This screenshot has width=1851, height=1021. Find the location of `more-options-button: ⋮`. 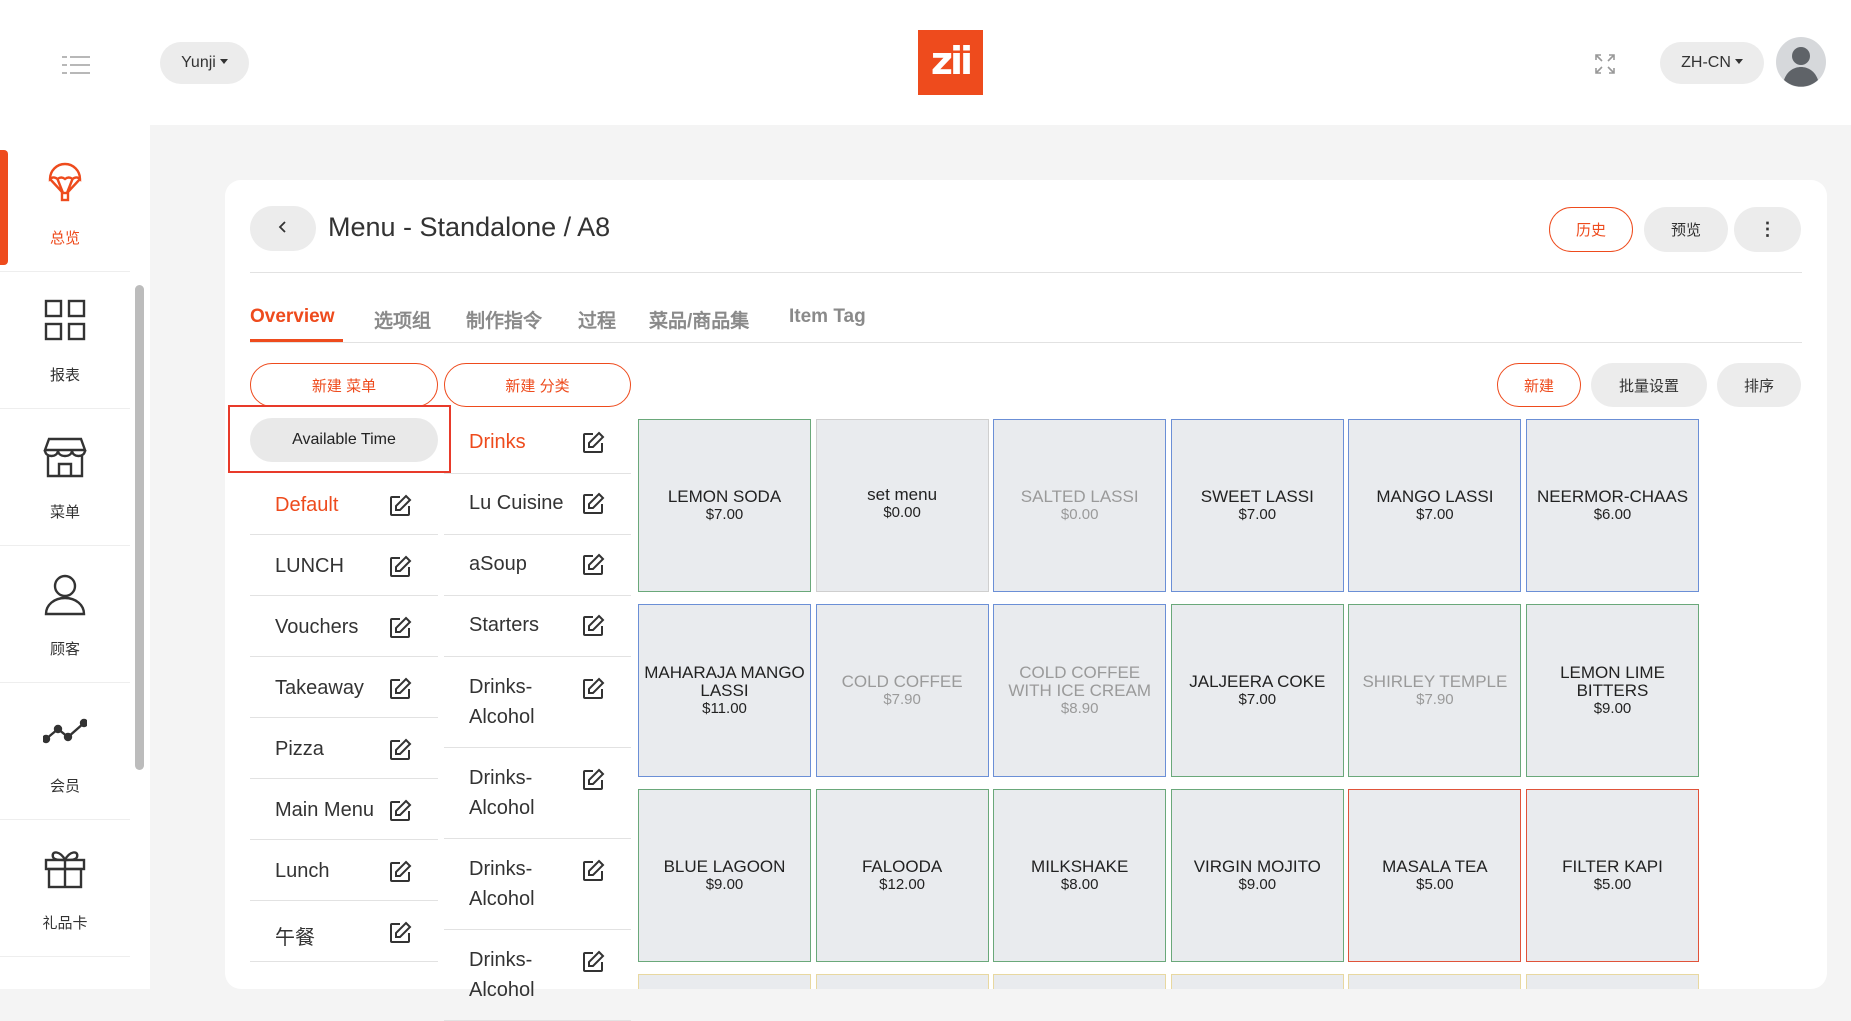

more-options-button: ⋮ is located at coordinates (1767, 229).